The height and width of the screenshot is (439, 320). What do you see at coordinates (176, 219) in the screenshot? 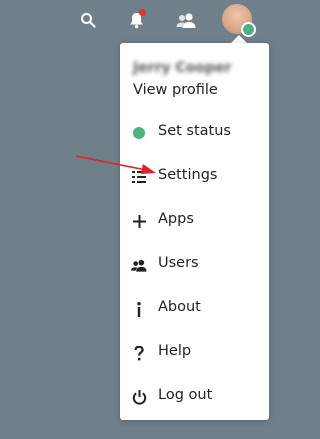
I see `menu-item-label: Apps` at bounding box center [176, 219].